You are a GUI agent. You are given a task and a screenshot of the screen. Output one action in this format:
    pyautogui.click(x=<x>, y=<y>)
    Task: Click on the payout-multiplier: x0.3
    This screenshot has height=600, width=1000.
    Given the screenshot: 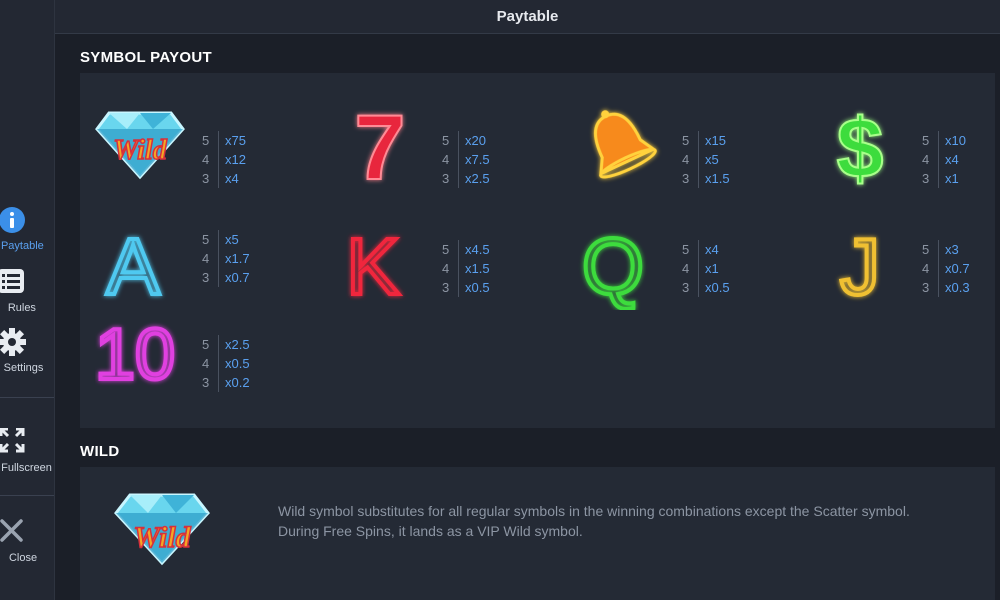 What is the action you would take?
    pyautogui.click(x=957, y=287)
    